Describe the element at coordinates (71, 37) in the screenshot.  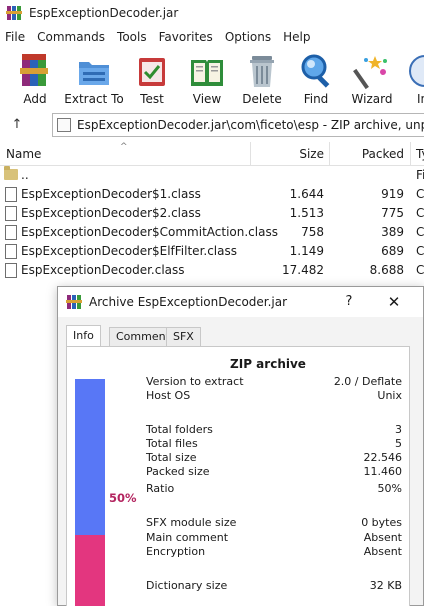
I see `menu-commands: Commands` at that location.